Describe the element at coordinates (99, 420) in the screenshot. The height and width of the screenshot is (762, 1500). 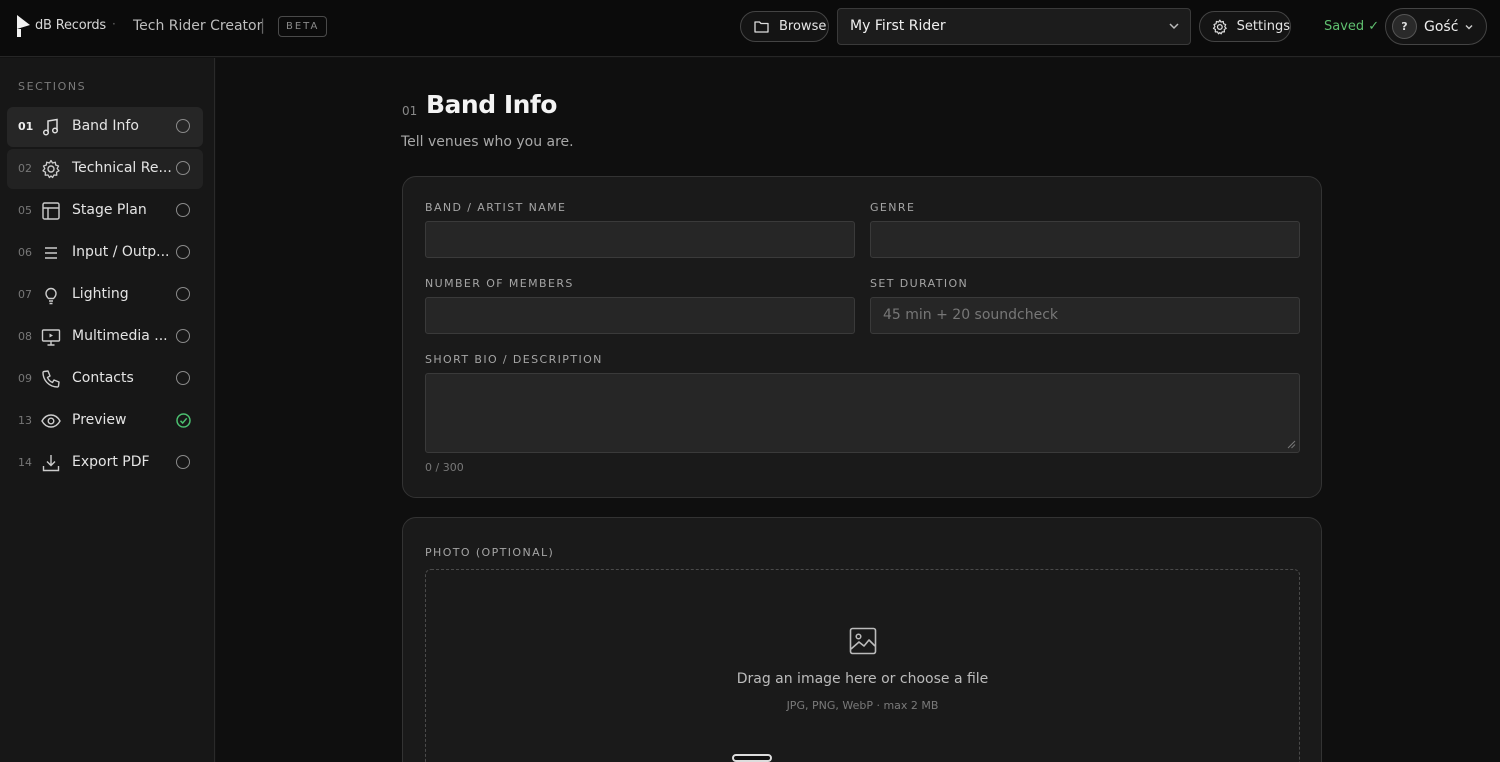
I see `sidebar-item-label: Preview` at that location.